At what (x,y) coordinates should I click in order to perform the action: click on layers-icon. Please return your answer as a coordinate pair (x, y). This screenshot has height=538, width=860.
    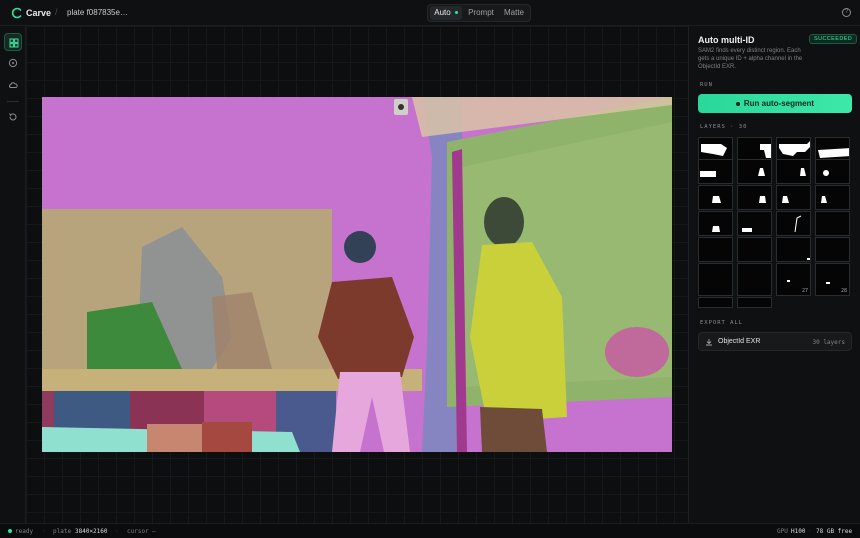
    Looking at the image, I should click on (14, 43).